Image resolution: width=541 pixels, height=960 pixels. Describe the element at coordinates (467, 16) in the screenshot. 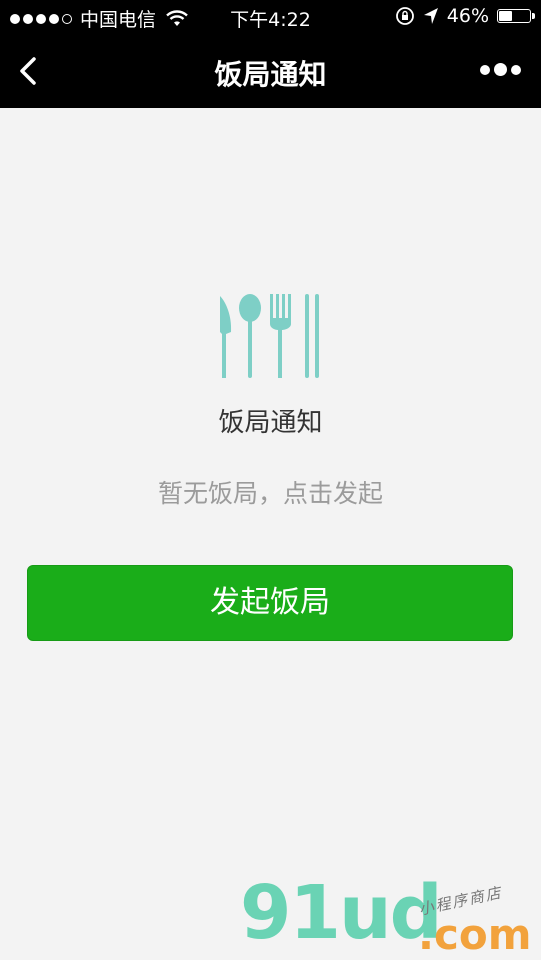

I see `battery-percent: 46%` at that location.